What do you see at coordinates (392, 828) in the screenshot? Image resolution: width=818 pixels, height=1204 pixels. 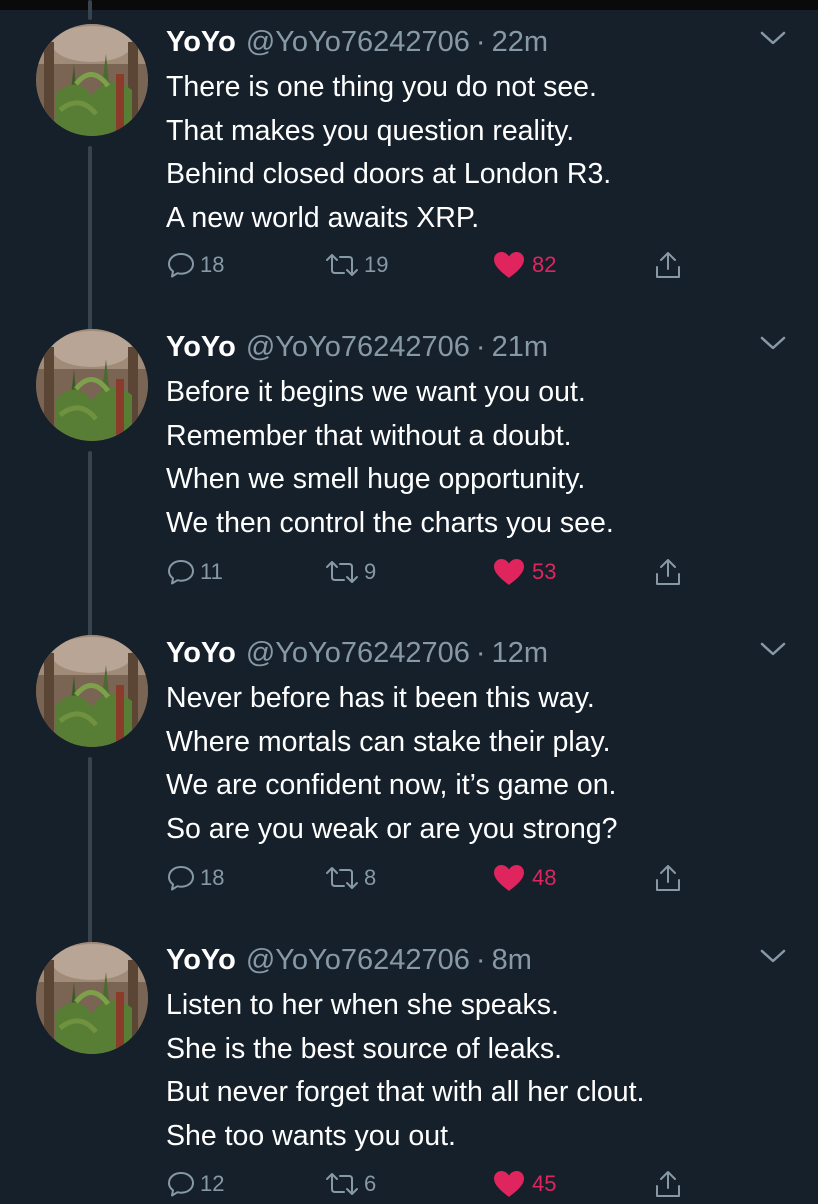 I see `tweet-line: So are you weak or are you strong?` at bounding box center [392, 828].